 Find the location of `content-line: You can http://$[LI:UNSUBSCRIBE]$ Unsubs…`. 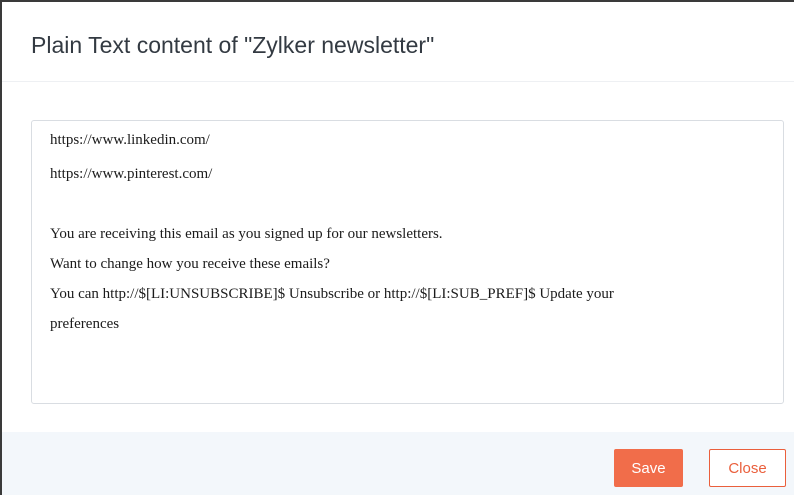

content-line: You can http://$[LI:UNSUBSCRIBE]$ Unsubs… is located at coordinates (332, 294).